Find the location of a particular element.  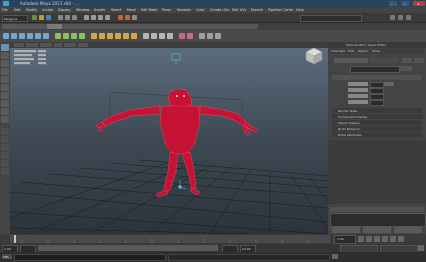

mirror-geometry-icon is located at coordinates (202, 36).